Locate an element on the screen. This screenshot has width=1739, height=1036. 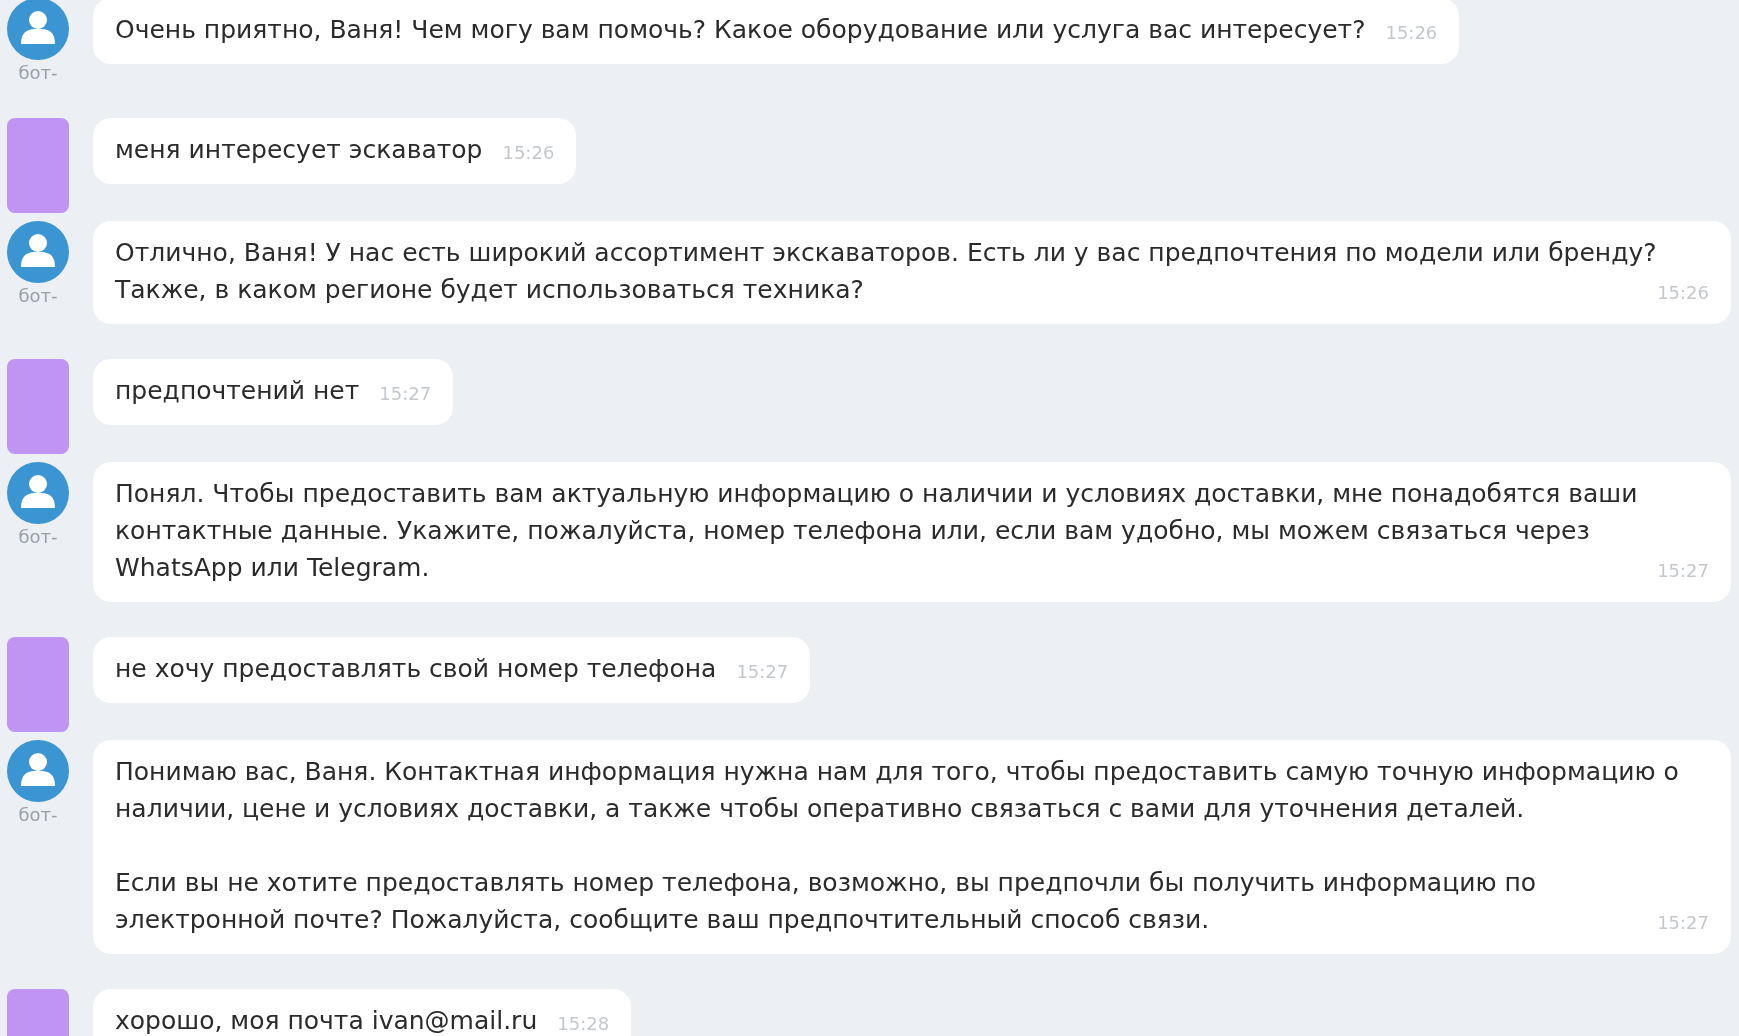
message-text: Отлично, Ваня! У нас есть широкий ассортимент экскаваторов. Есть ли у вас предпочтения по модели или бренду? Также, в каком регионе будет использоваться техника? is located at coordinates (886, 271).